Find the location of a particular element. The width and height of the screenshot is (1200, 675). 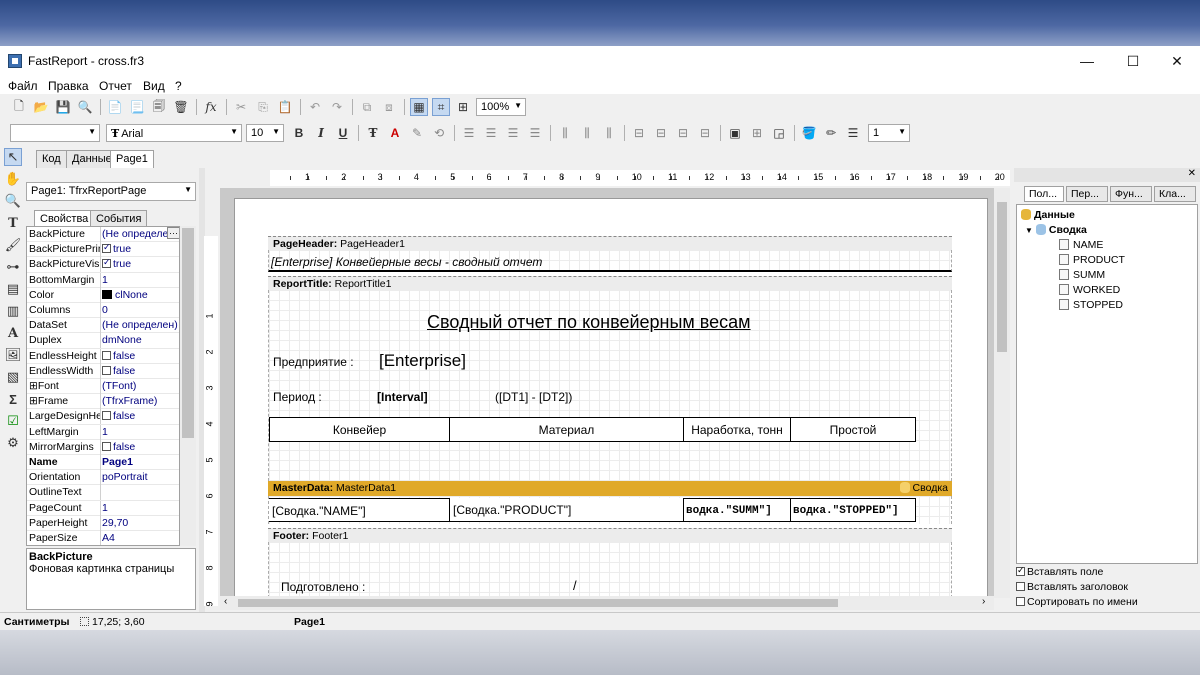

data-cell-product: [Сводка."PRODUCT"] is located at coordinates (566, 510).